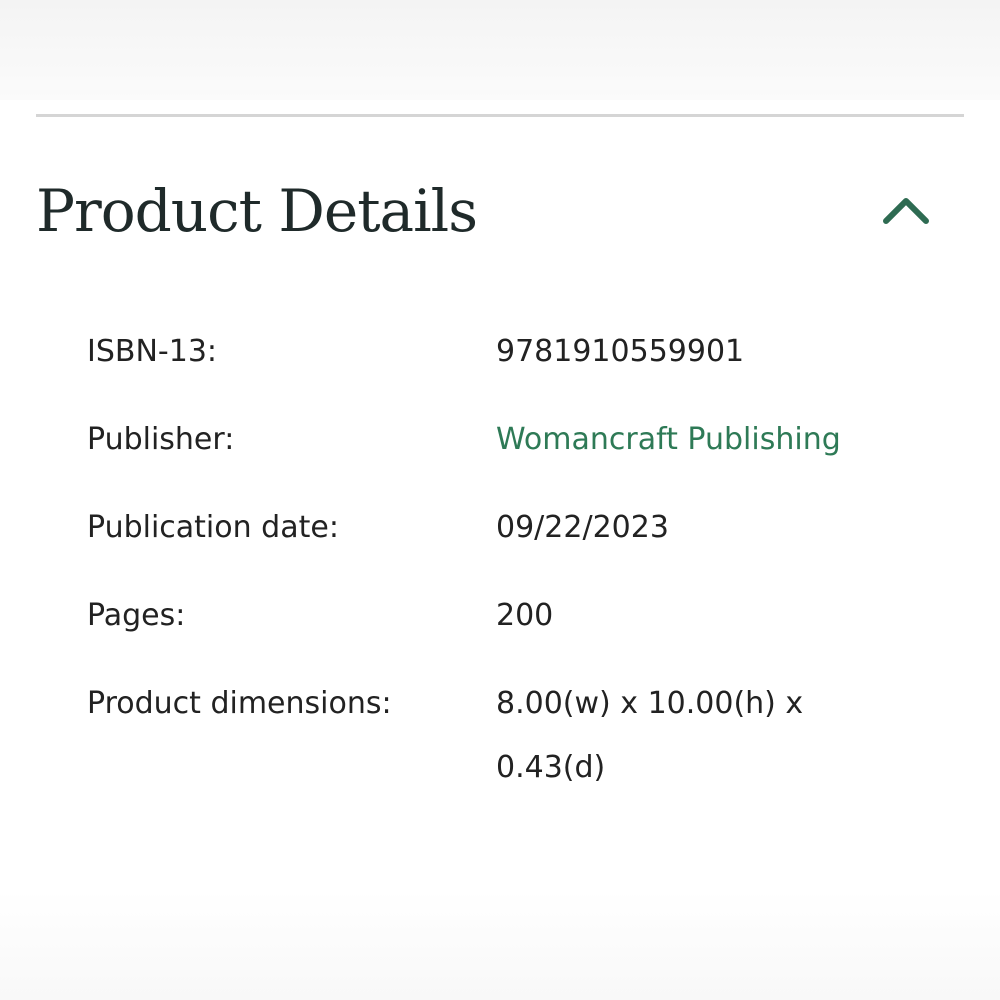 This screenshot has height=1000, width=1000. What do you see at coordinates (582, 527) in the screenshot?
I see `publication-date-value: 09/22/2023` at bounding box center [582, 527].